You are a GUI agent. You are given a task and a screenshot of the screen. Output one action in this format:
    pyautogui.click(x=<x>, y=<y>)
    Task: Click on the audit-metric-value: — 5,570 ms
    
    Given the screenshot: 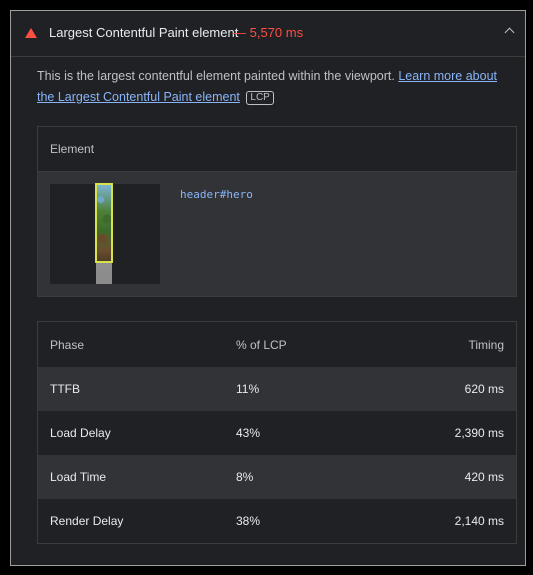 What is the action you would take?
    pyautogui.click(x=268, y=32)
    